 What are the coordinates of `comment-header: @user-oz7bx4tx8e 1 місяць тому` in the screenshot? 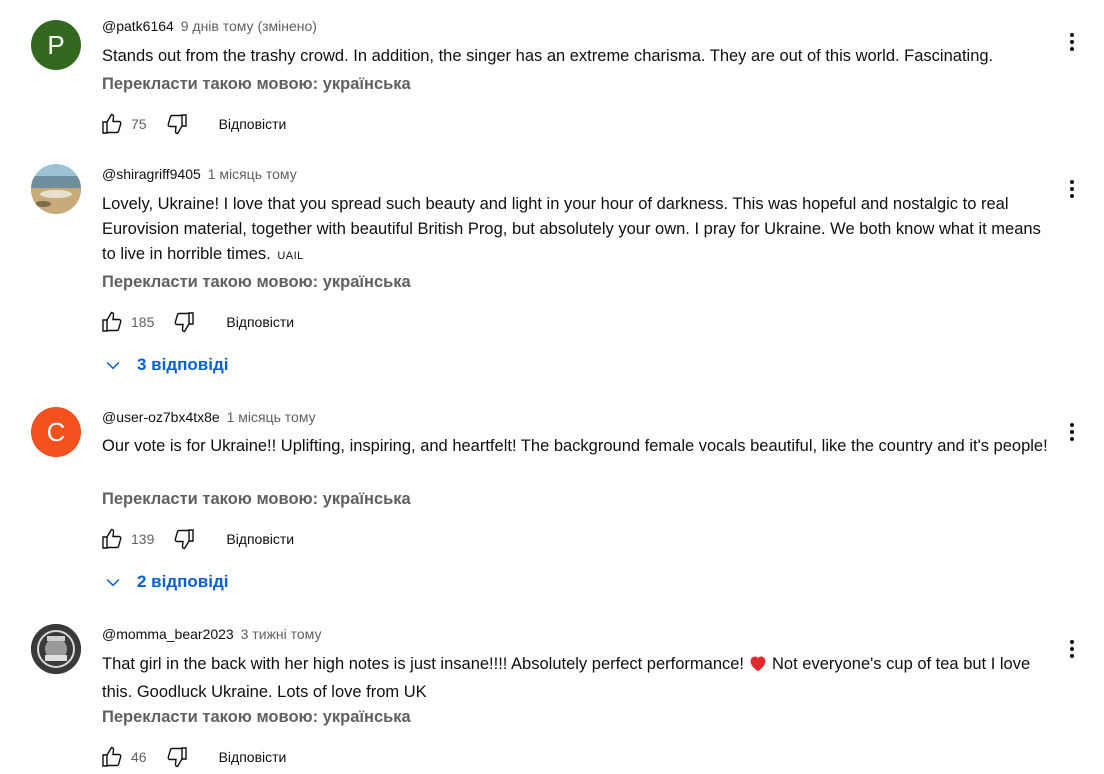 It's located at (209, 417).